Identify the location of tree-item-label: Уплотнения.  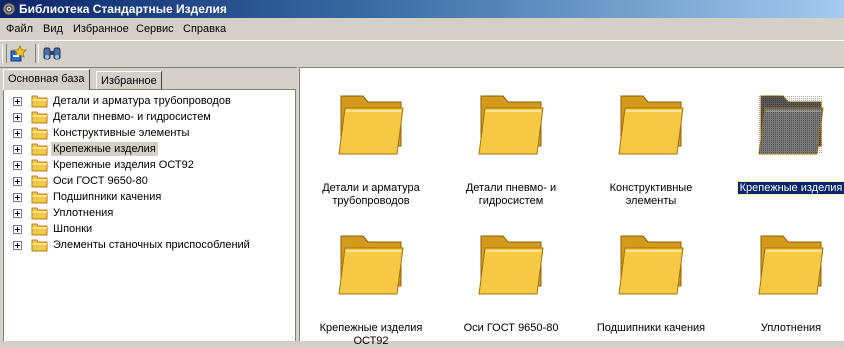
(83, 213).